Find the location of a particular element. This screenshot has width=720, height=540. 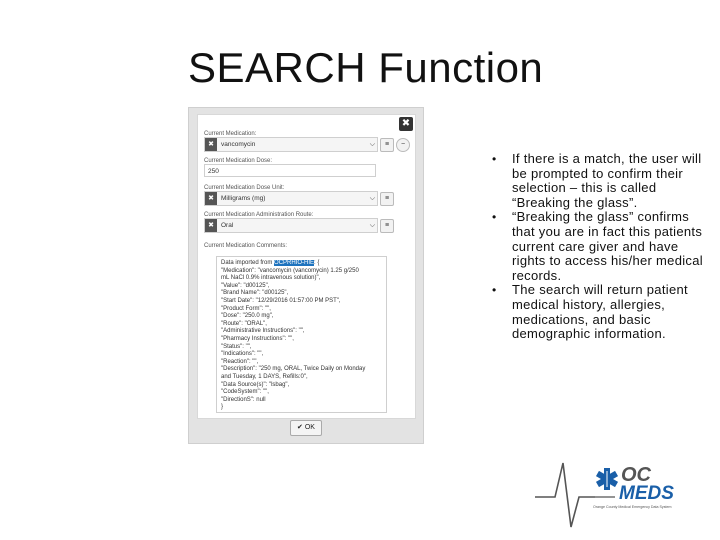

ok-label: OK is located at coordinates (309, 427).